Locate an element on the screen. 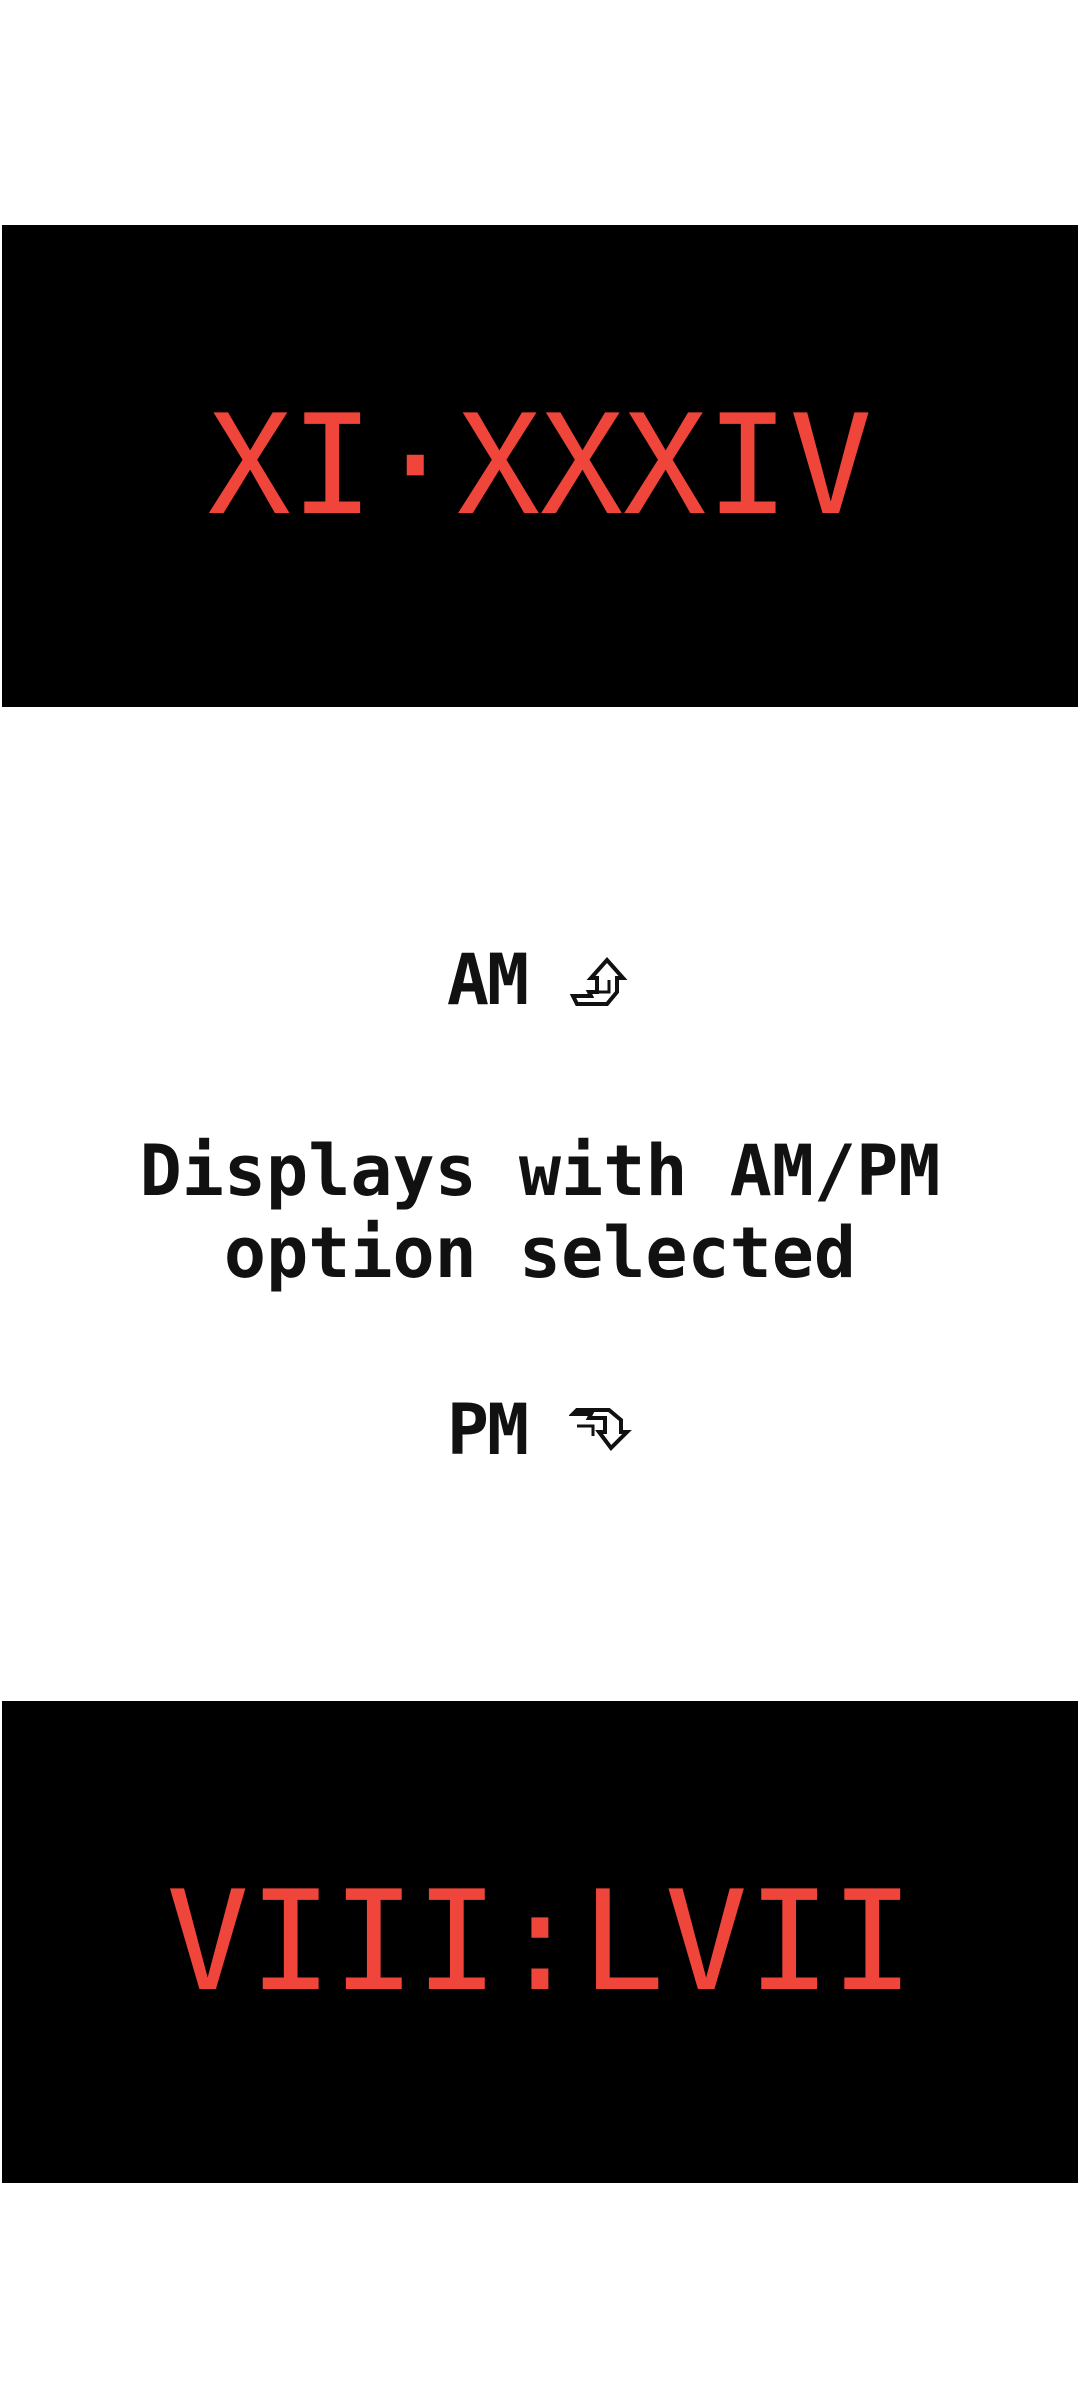  am-indicator: AM is located at coordinates (540, 980).